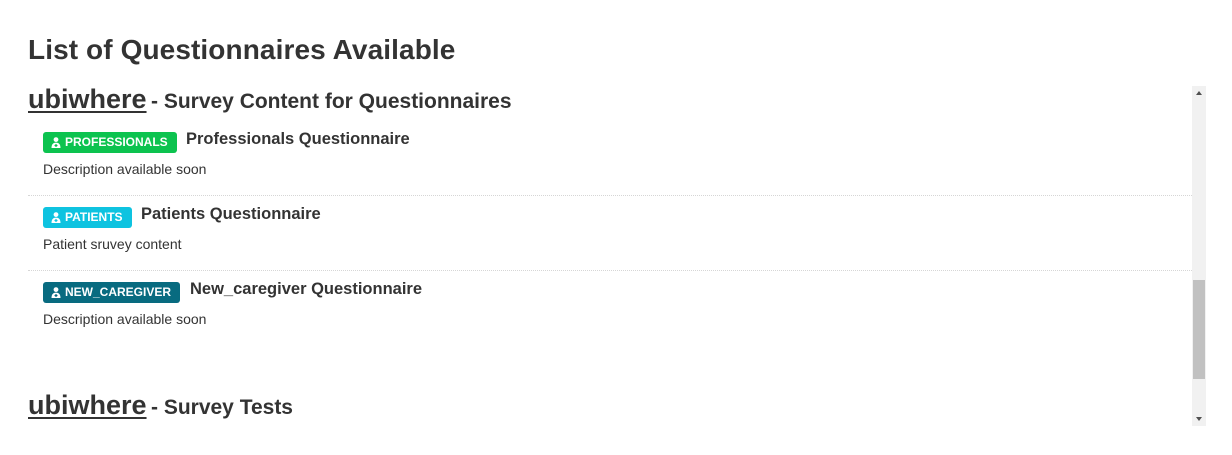 The height and width of the screenshot is (455, 1232). What do you see at coordinates (306, 289) in the screenshot?
I see `questionnaire-title: New_caregiver Questionnaire` at bounding box center [306, 289].